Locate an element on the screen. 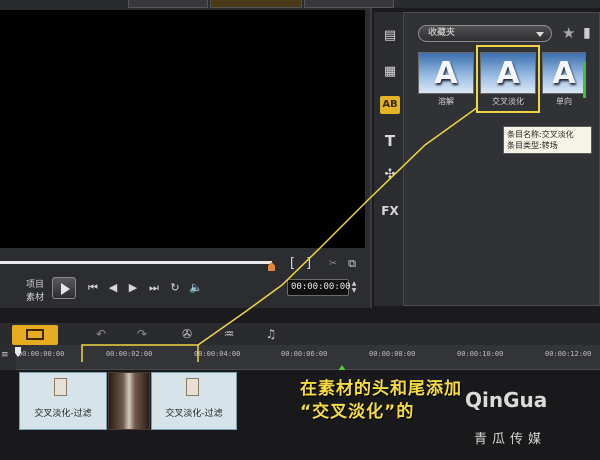 This screenshot has width=600, height=460. category-select-value: 收藏夹 is located at coordinates (442, 33).